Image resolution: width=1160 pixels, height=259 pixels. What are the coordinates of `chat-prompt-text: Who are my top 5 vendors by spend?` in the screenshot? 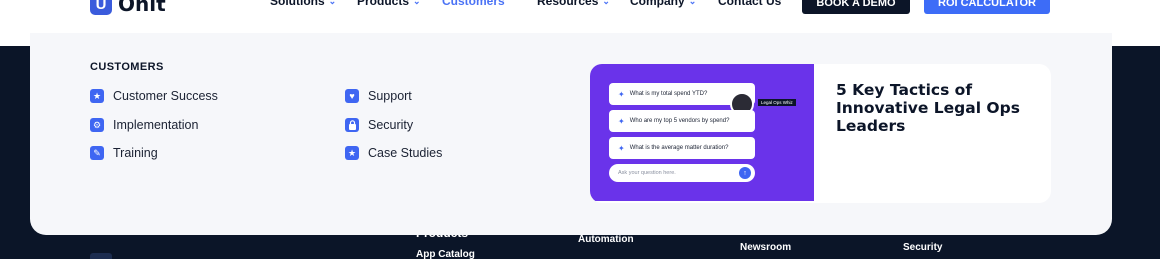 It's located at (679, 121).